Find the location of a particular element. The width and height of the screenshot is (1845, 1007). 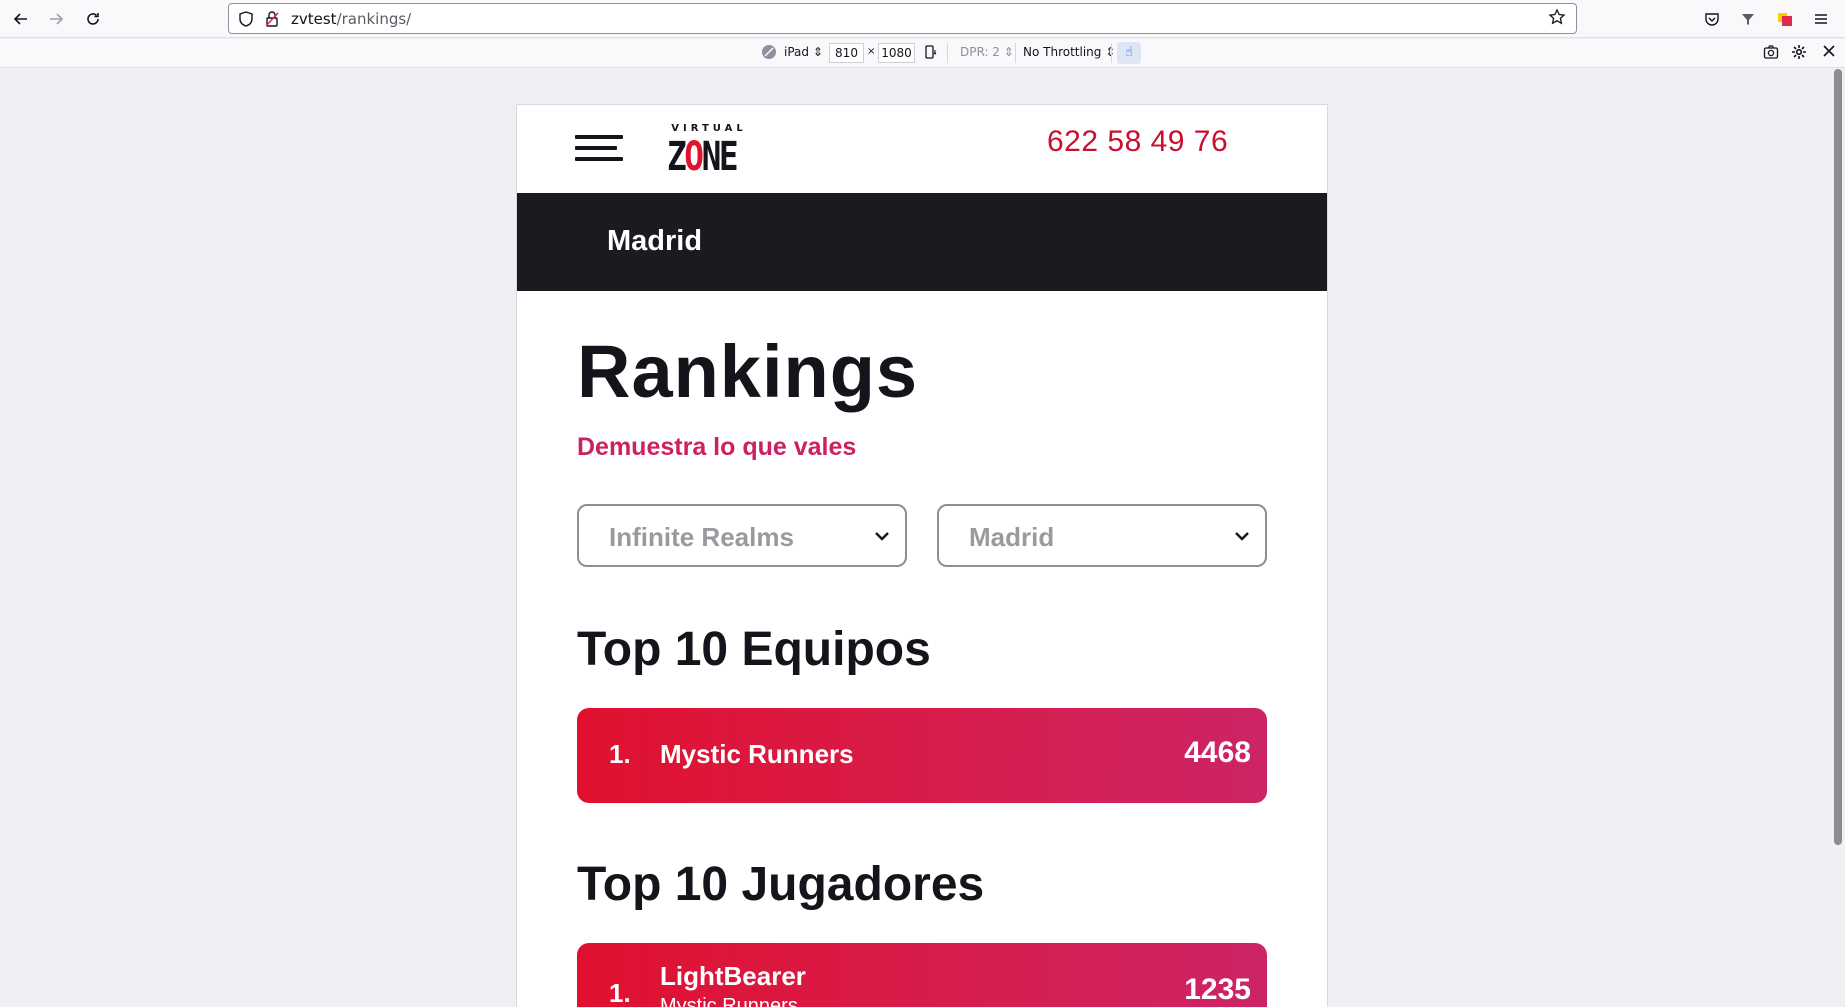

site-logo: VIRTUAL ZONE is located at coordinates (709, 151).